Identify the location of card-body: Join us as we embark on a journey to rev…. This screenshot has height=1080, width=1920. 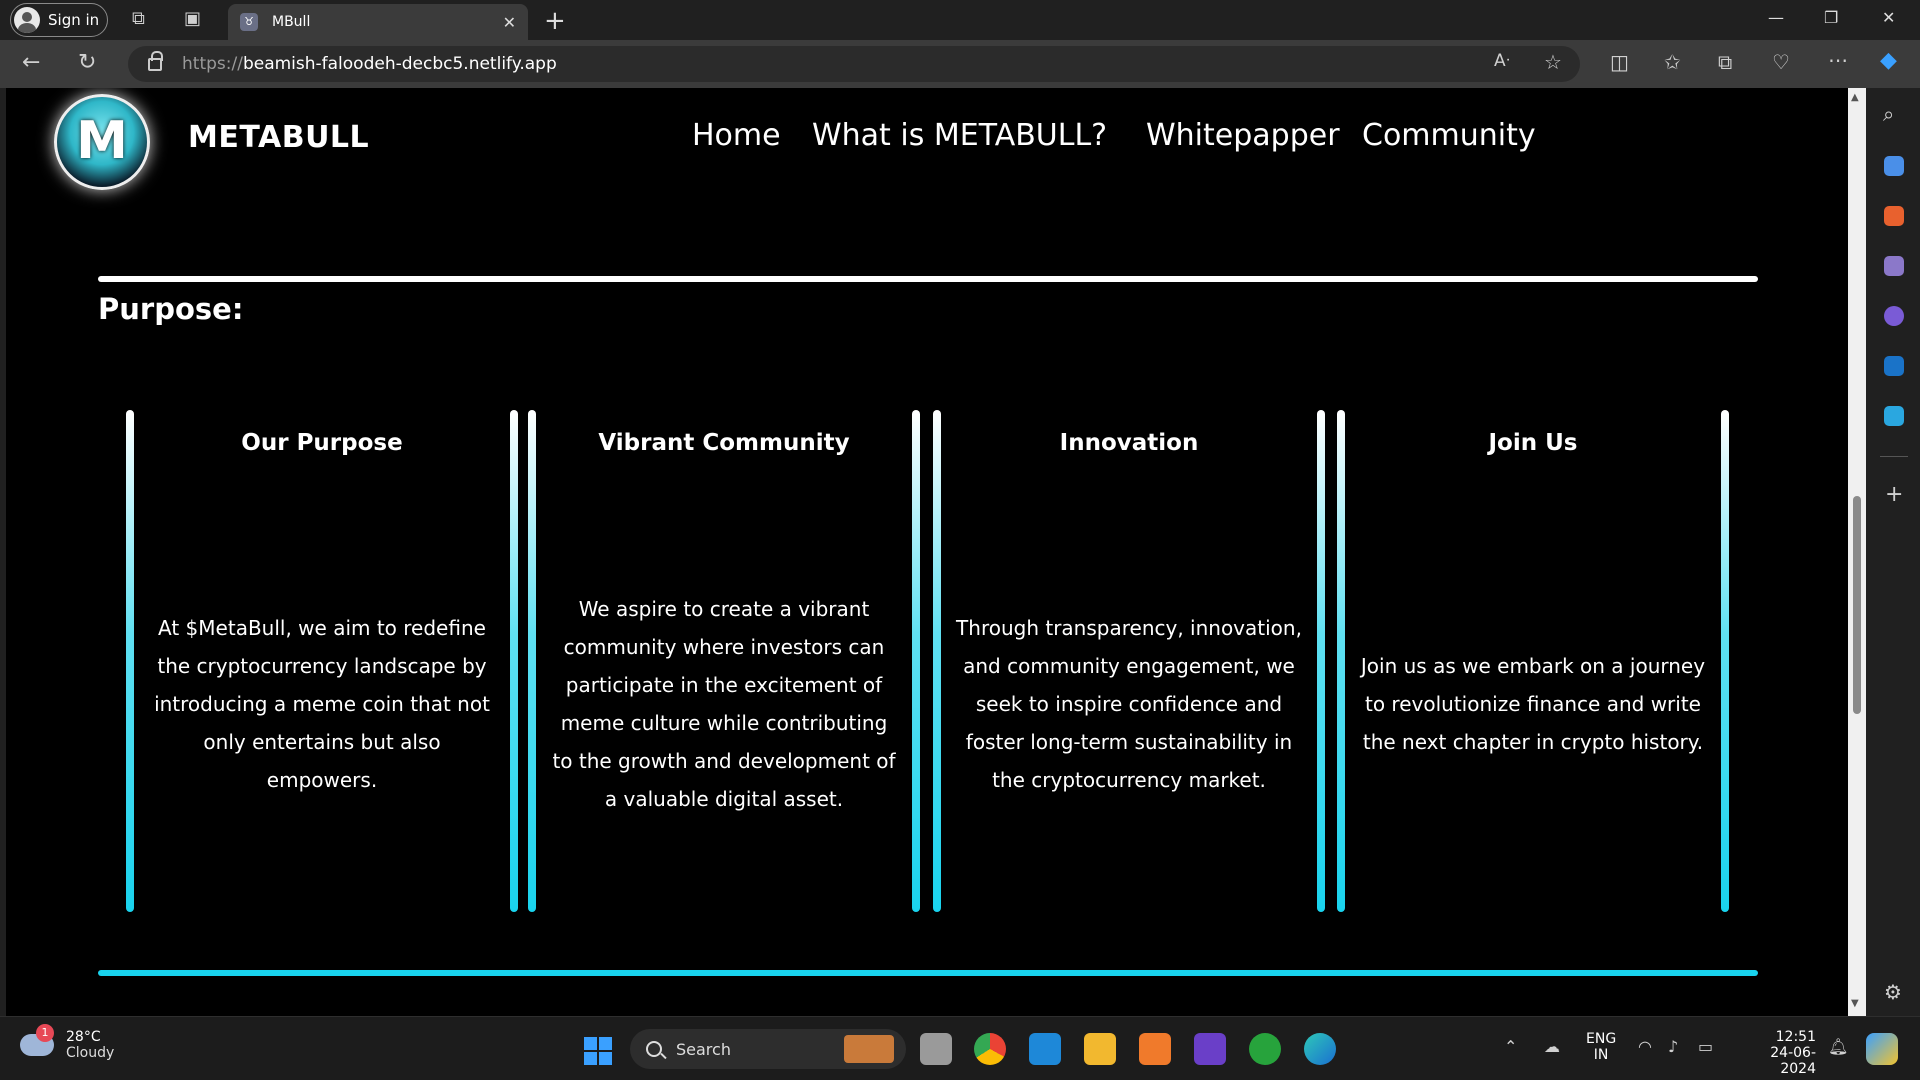
(1533, 704).